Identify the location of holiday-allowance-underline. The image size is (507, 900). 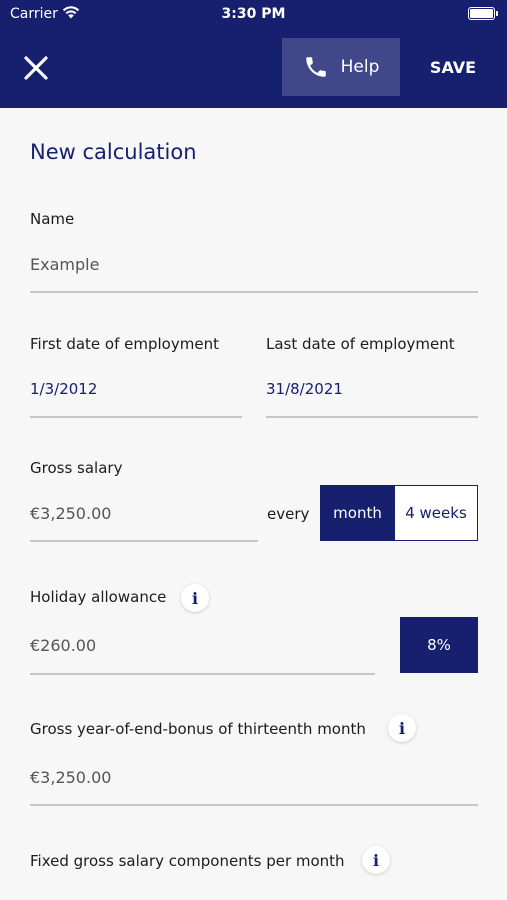
(202, 674).